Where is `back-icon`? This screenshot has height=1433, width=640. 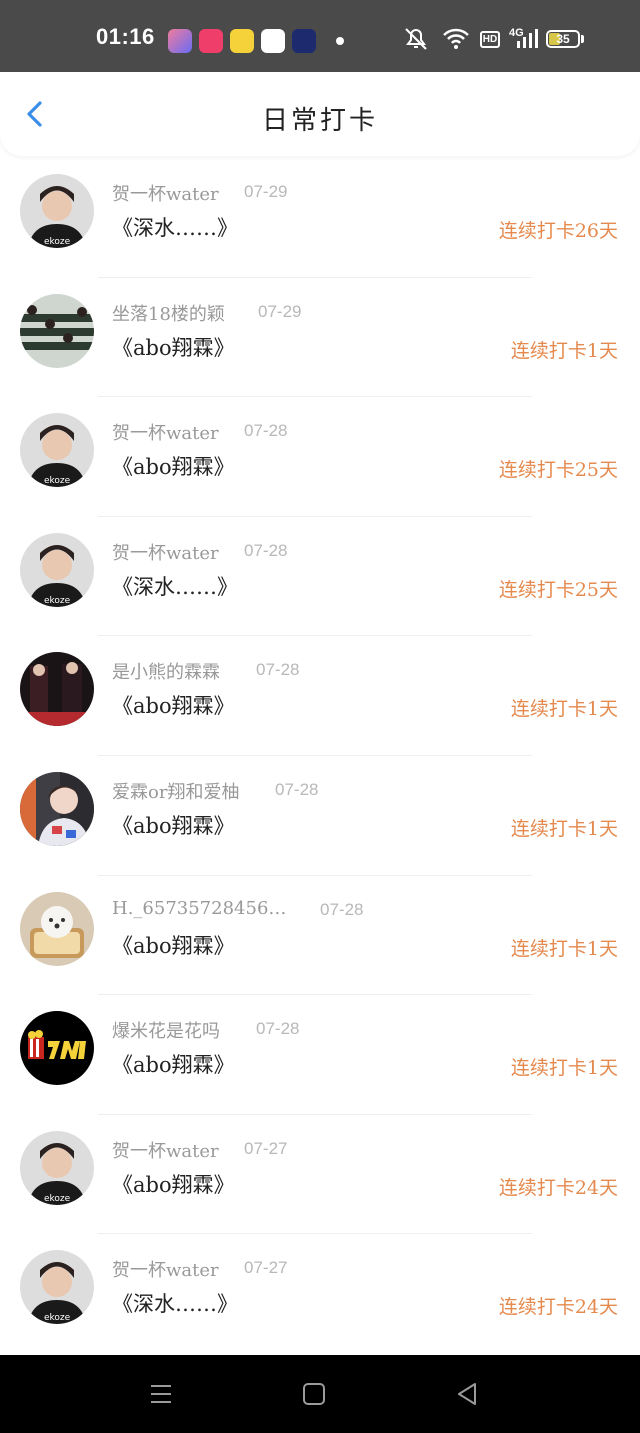 back-icon is located at coordinates (467, 1394).